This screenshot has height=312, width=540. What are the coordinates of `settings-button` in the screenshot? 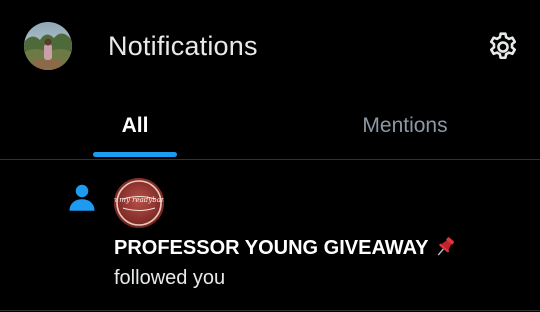 It's located at (503, 47).